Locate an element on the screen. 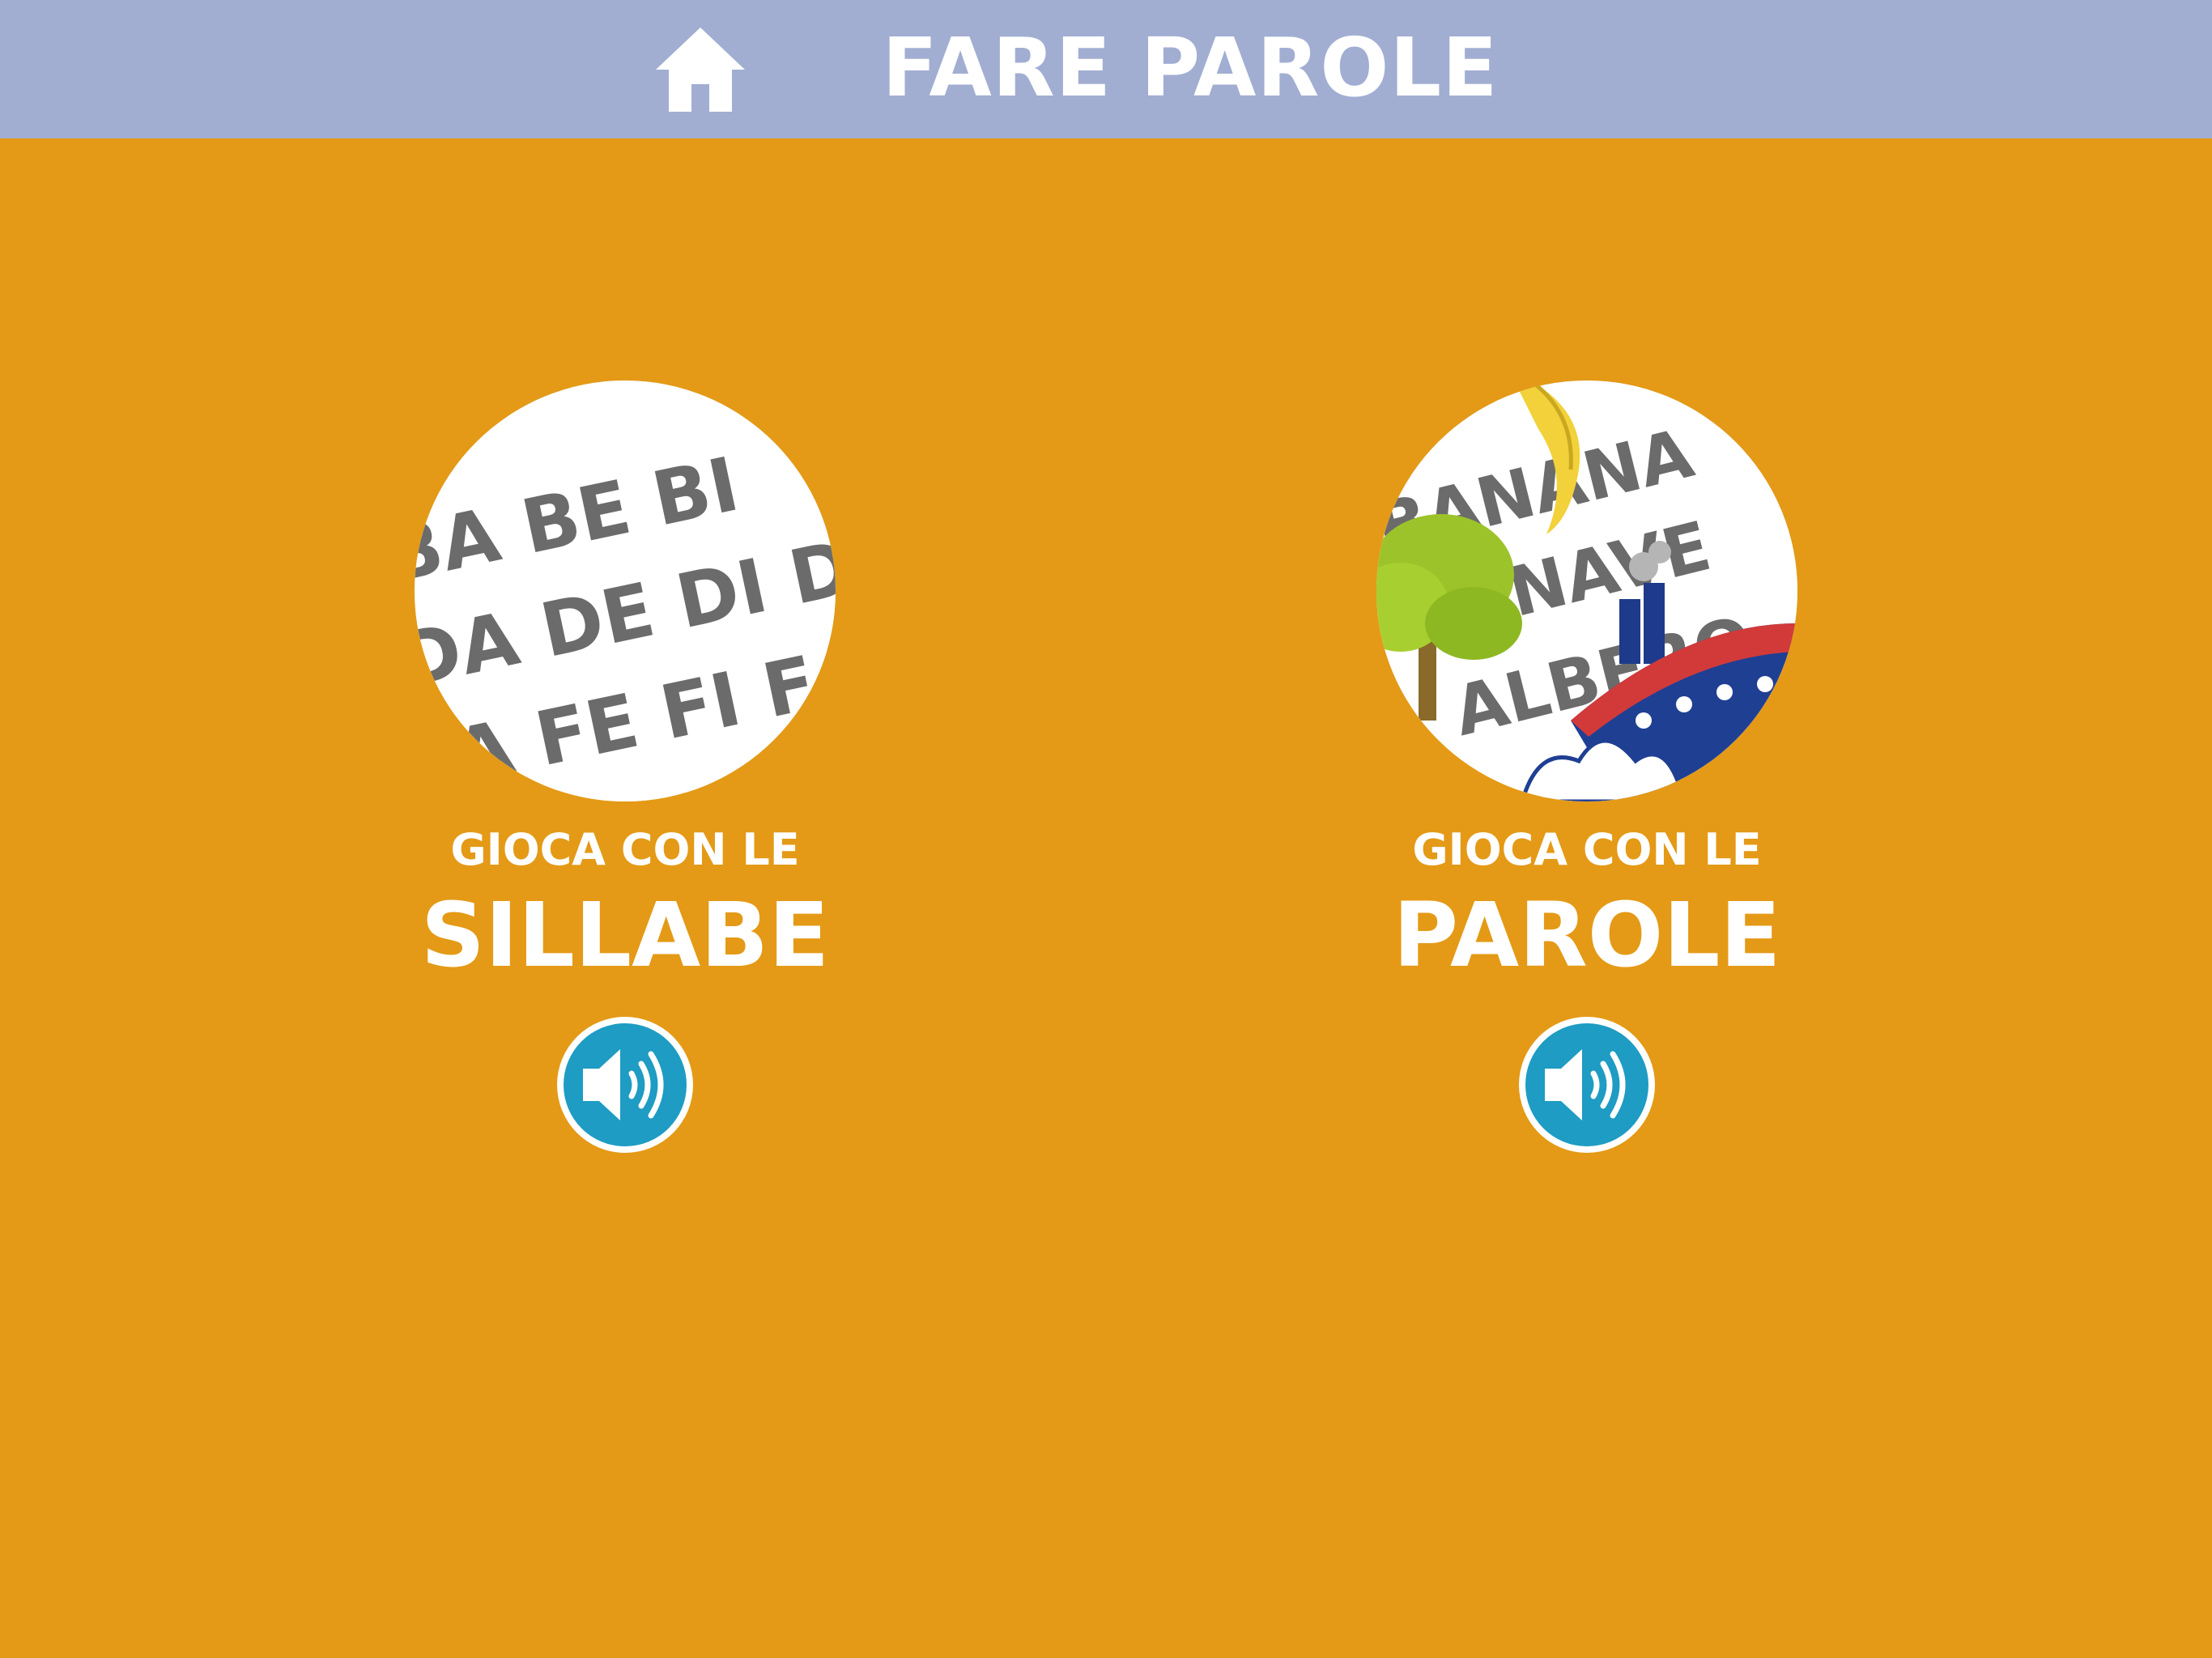 The width and height of the screenshot is (2212, 1658). words-illustration: BANANA NAVE ALBERO is located at coordinates (1587, 590).